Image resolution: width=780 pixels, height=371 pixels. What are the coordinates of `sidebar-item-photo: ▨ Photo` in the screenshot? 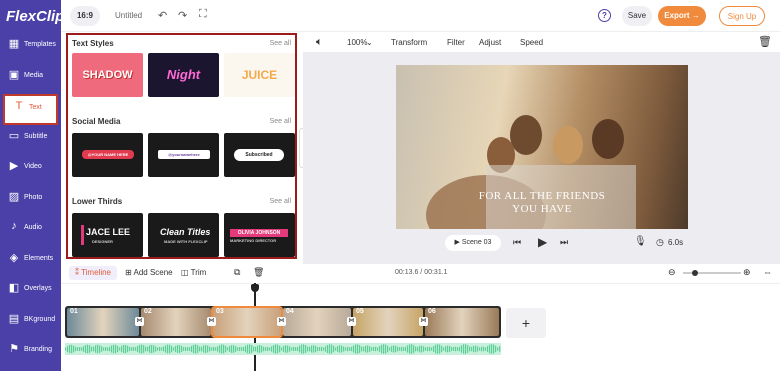 It's located at (30, 201).